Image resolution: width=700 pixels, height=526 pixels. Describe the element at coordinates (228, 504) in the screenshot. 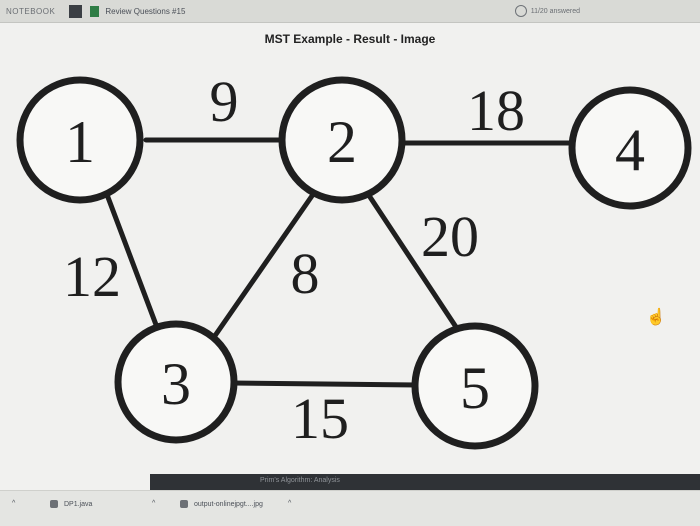

I see `download-item-label: output-onlinejpgt....jpg` at that location.